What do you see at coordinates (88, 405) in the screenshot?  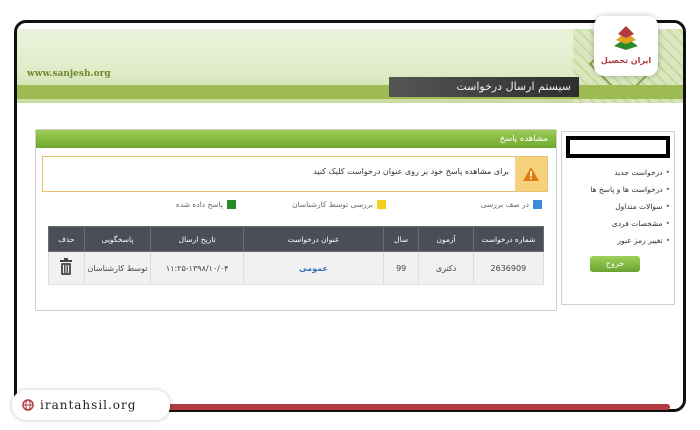 I see `site-domain: irantahsil.org` at bounding box center [88, 405].